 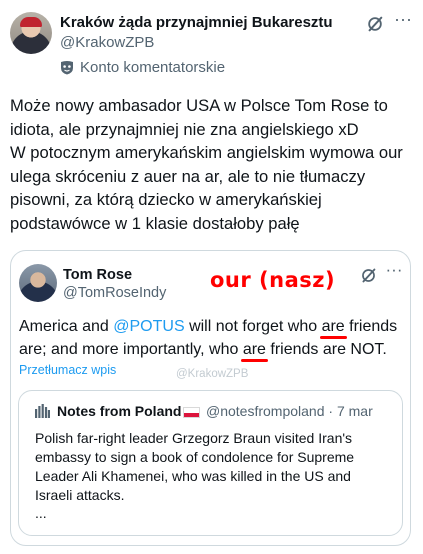 What do you see at coordinates (191, 412) in the screenshot?
I see `poland-flag-icon` at bounding box center [191, 412].